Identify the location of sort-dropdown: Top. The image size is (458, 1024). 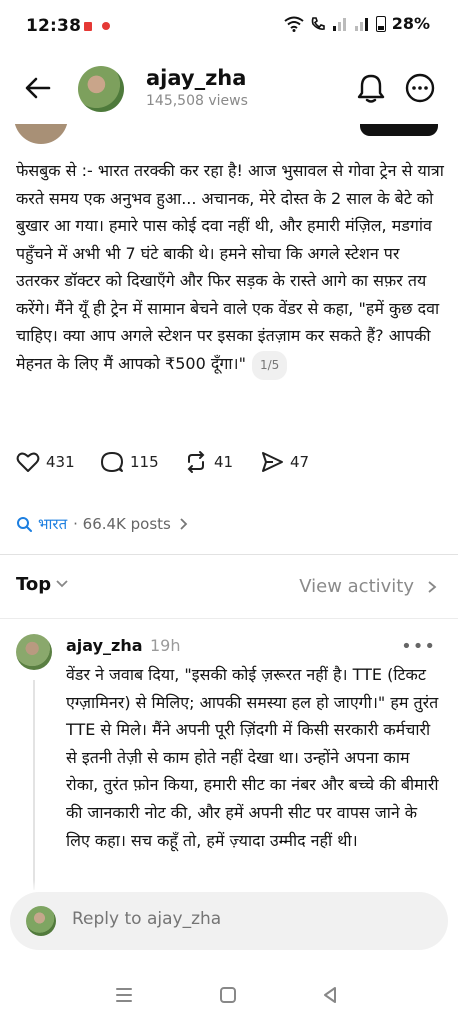
(33, 584).